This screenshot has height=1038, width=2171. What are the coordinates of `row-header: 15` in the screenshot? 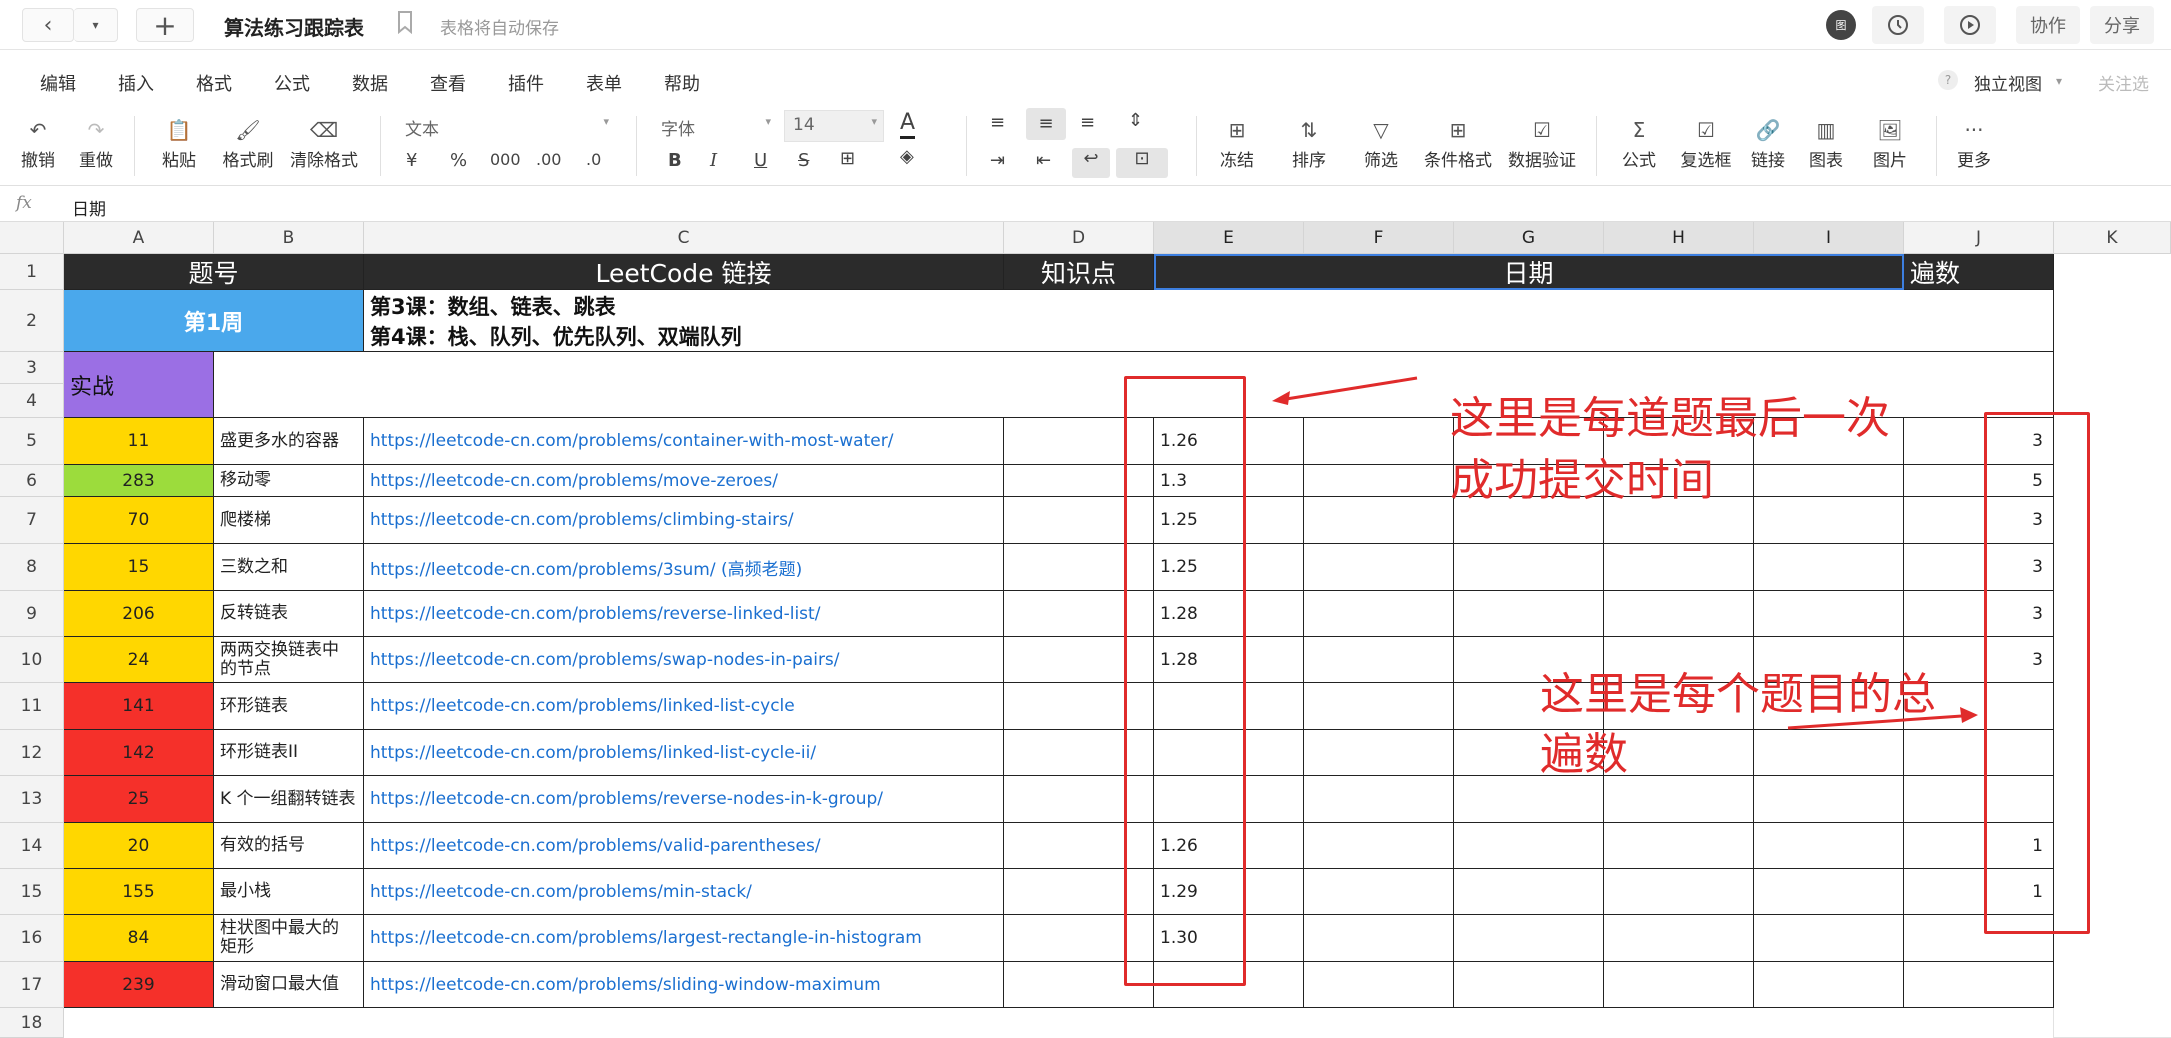 It's located at (32, 892).